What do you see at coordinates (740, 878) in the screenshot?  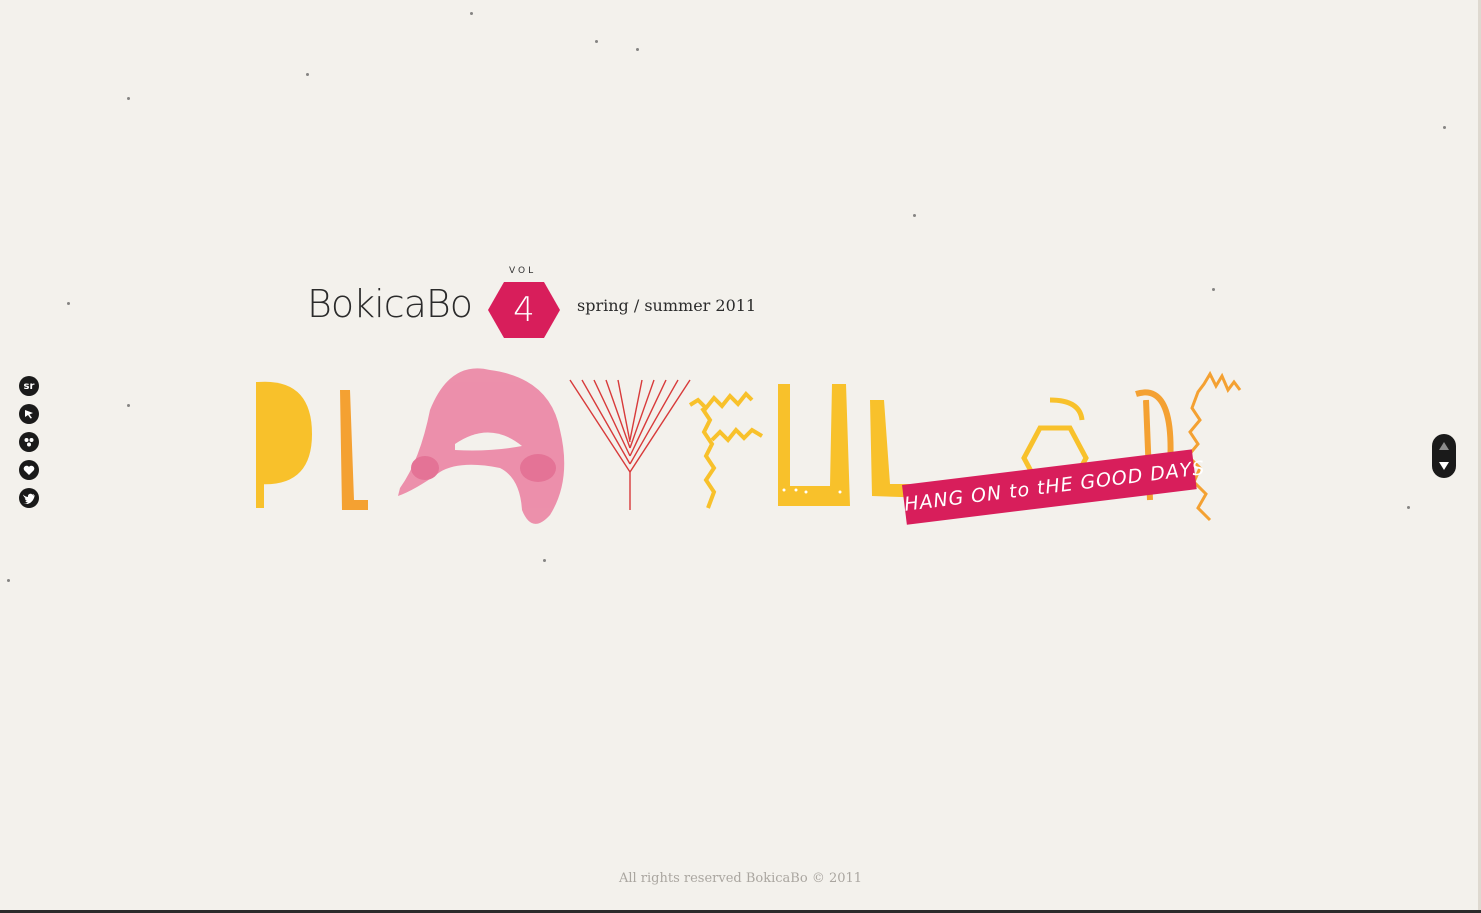 I see `footer-copyright: All rights reserved BokicaBo © 2011` at bounding box center [740, 878].